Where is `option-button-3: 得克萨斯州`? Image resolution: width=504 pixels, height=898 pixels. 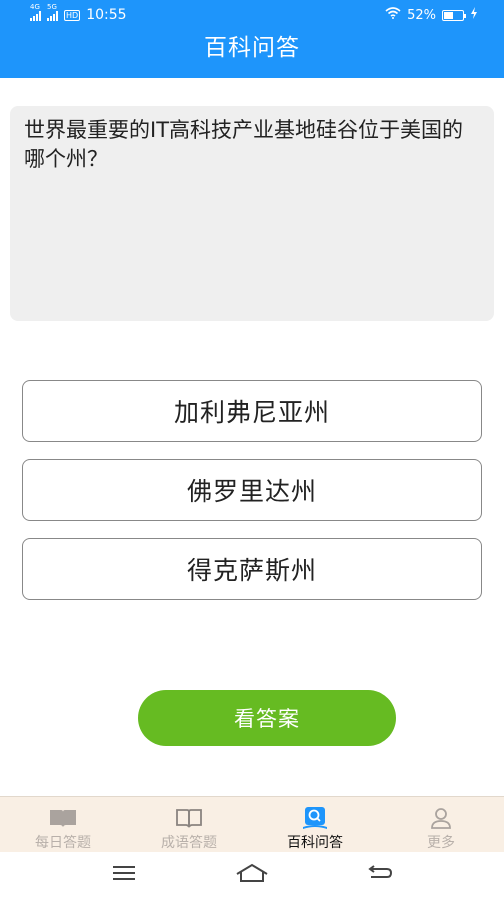 option-button-3: 得克萨斯州 is located at coordinates (252, 569).